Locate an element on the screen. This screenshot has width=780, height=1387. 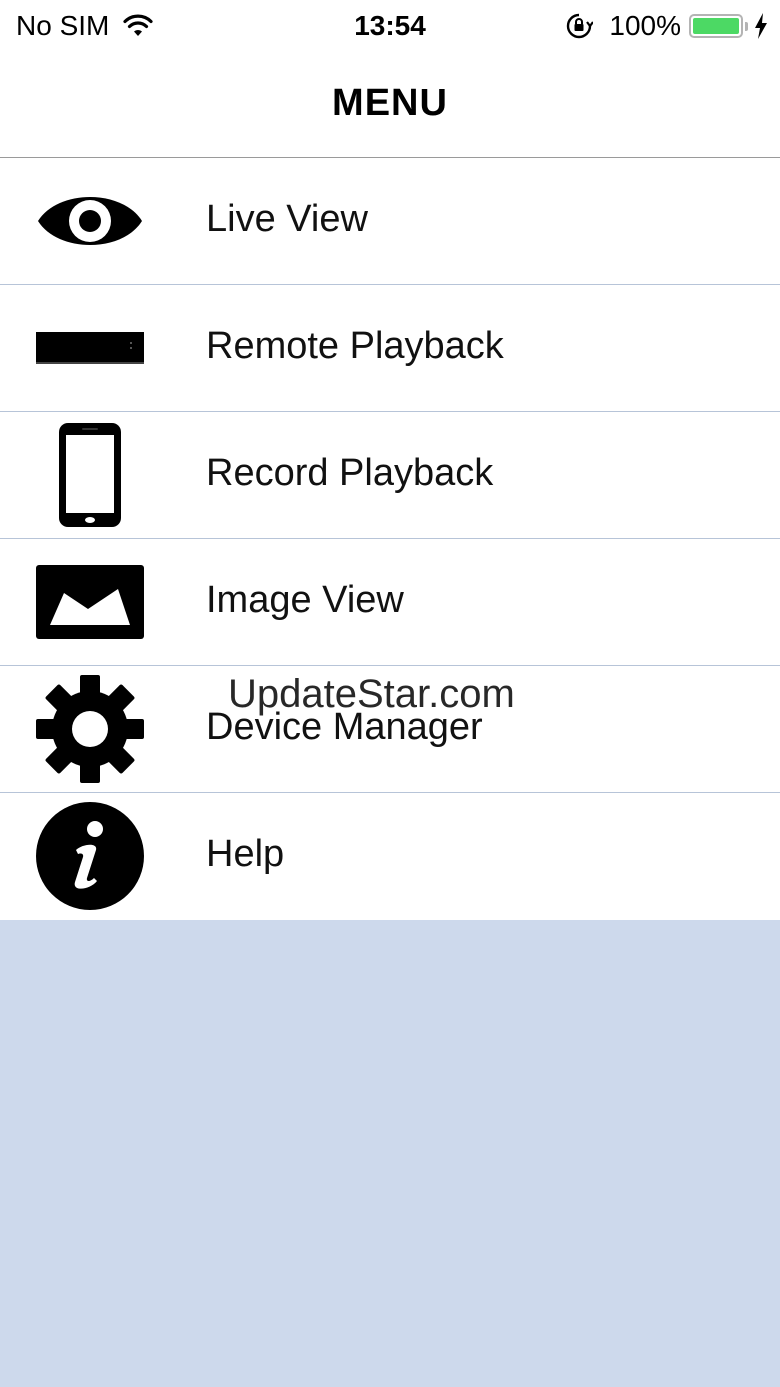
menu-item-label: Remote Playback is located at coordinates (355, 346).